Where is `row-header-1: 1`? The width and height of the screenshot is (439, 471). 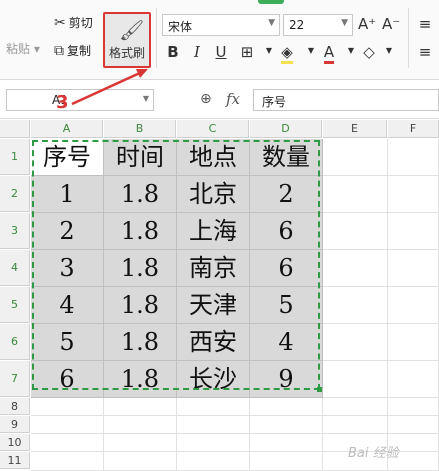
row-header-1: 1 is located at coordinates (15, 157).